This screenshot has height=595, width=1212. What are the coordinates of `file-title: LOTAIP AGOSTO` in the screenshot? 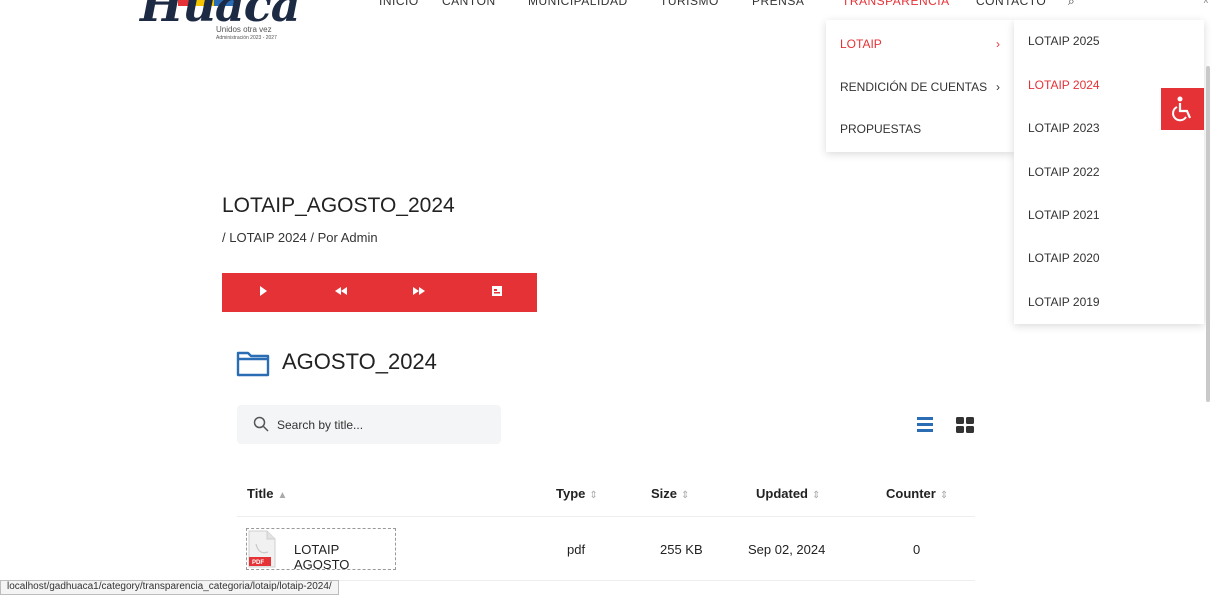 It's located at (322, 557).